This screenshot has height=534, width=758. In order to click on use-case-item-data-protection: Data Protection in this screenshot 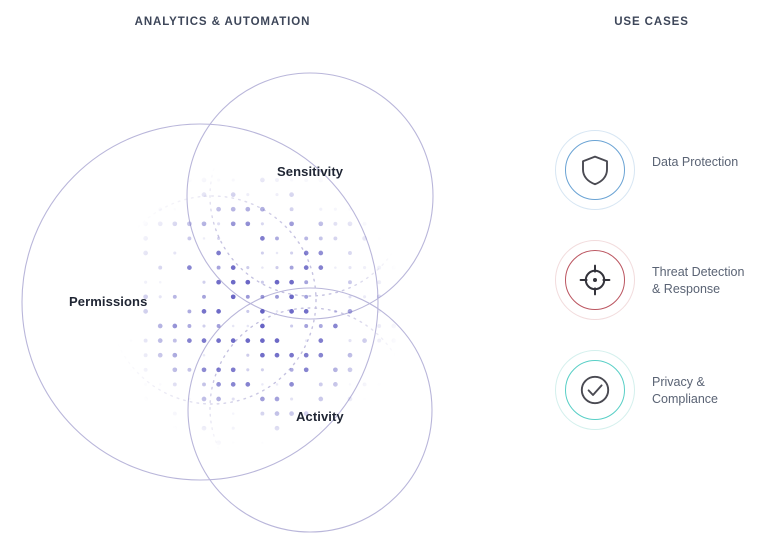, I will do `click(651, 183)`.